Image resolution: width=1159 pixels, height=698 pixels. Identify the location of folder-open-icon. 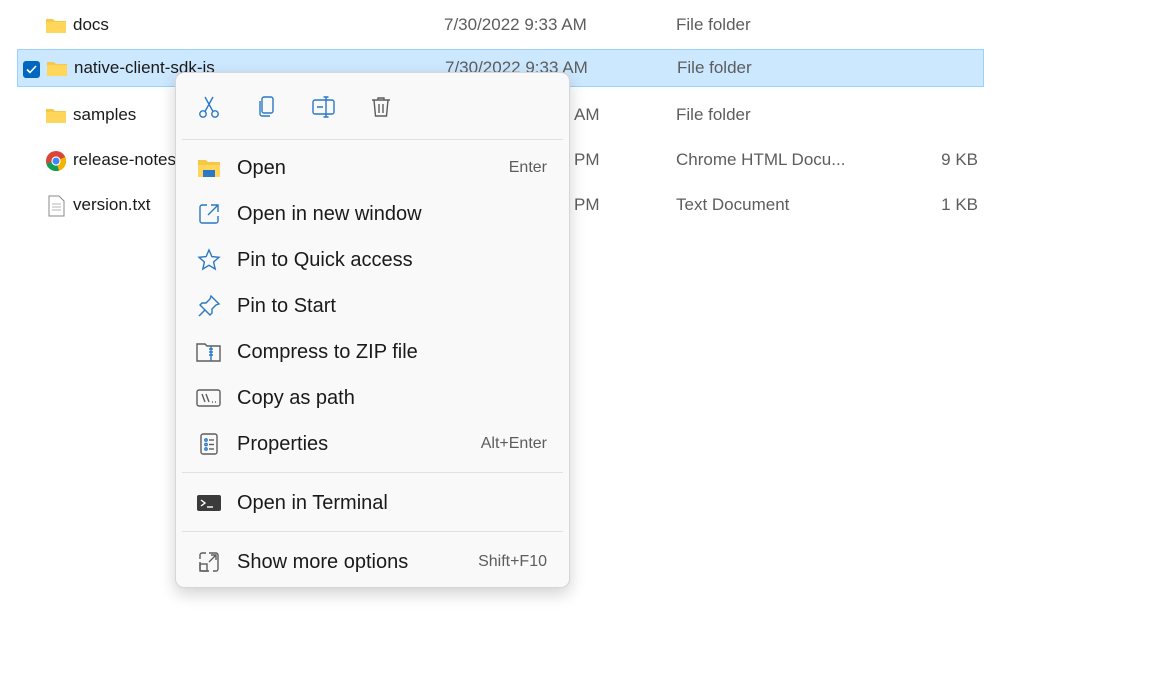
(209, 168).